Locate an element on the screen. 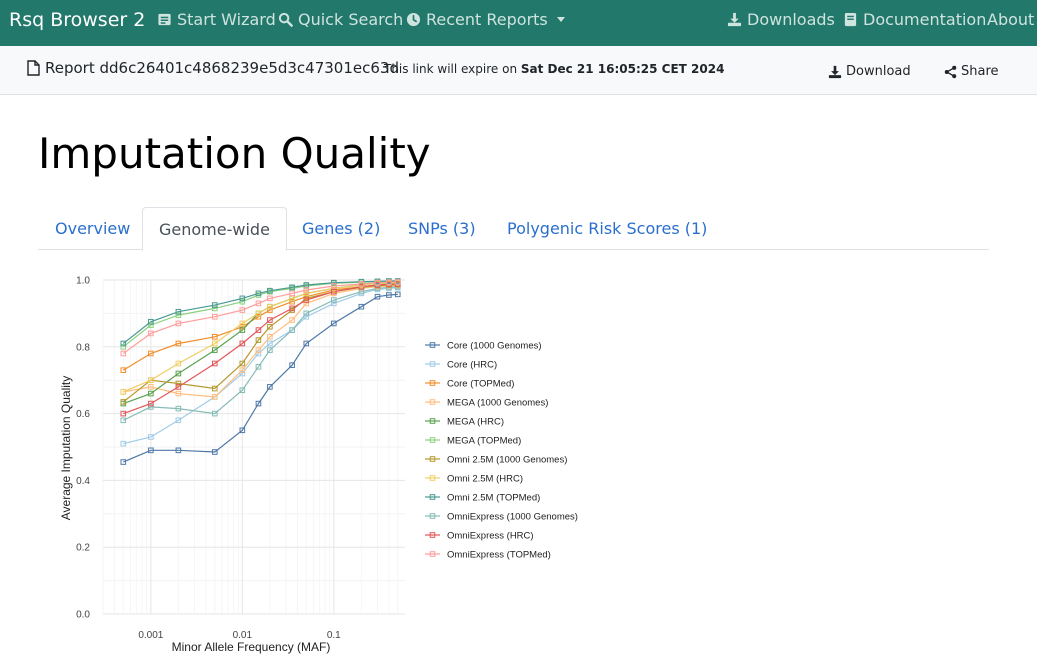  legend-label: Core (1000 Genomes) is located at coordinates (494, 346).